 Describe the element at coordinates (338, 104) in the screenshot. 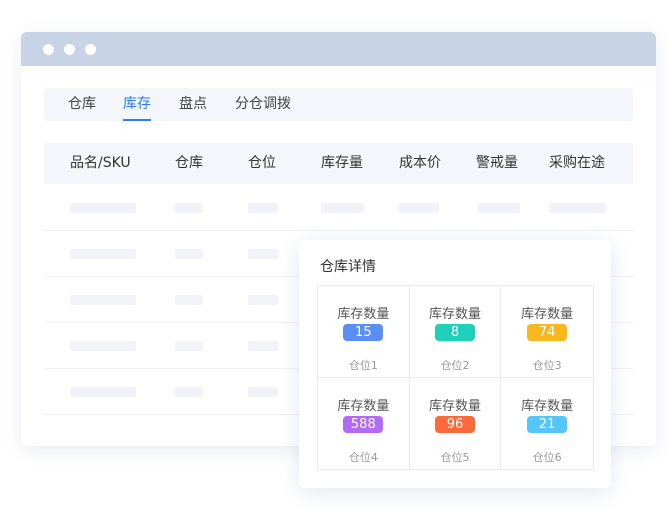

I see `tab-bar: 仓库 库存 盘点 分仓调拨` at that location.